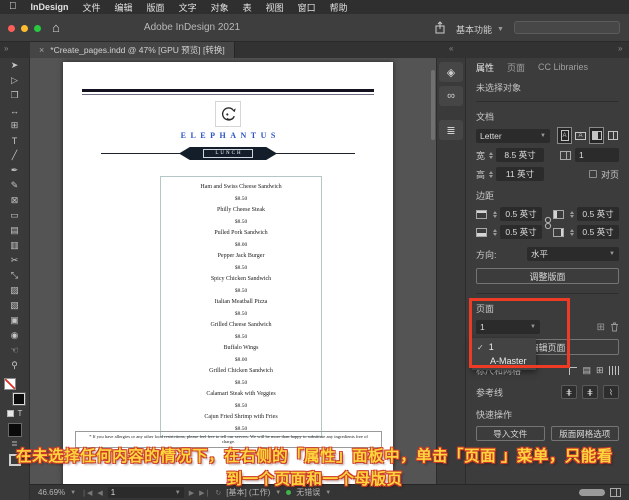  What do you see at coordinates (584, 433) in the screenshot?
I see `layout-grid-options-button: 版面网格选项` at bounding box center [584, 433].